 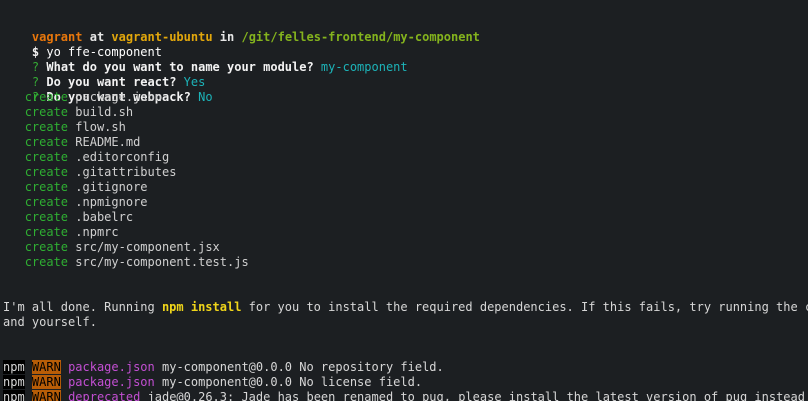 What do you see at coordinates (97, 232) in the screenshot?
I see `created-file: .npmrc` at bounding box center [97, 232].